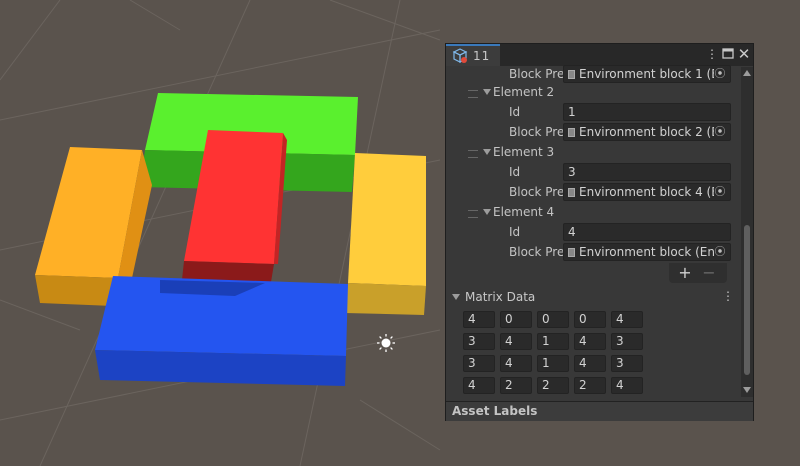 The image size is (800, 466). I want to click on element-4-block-row: Block Pre Environment block (Env ⦿, so click(591, 252).